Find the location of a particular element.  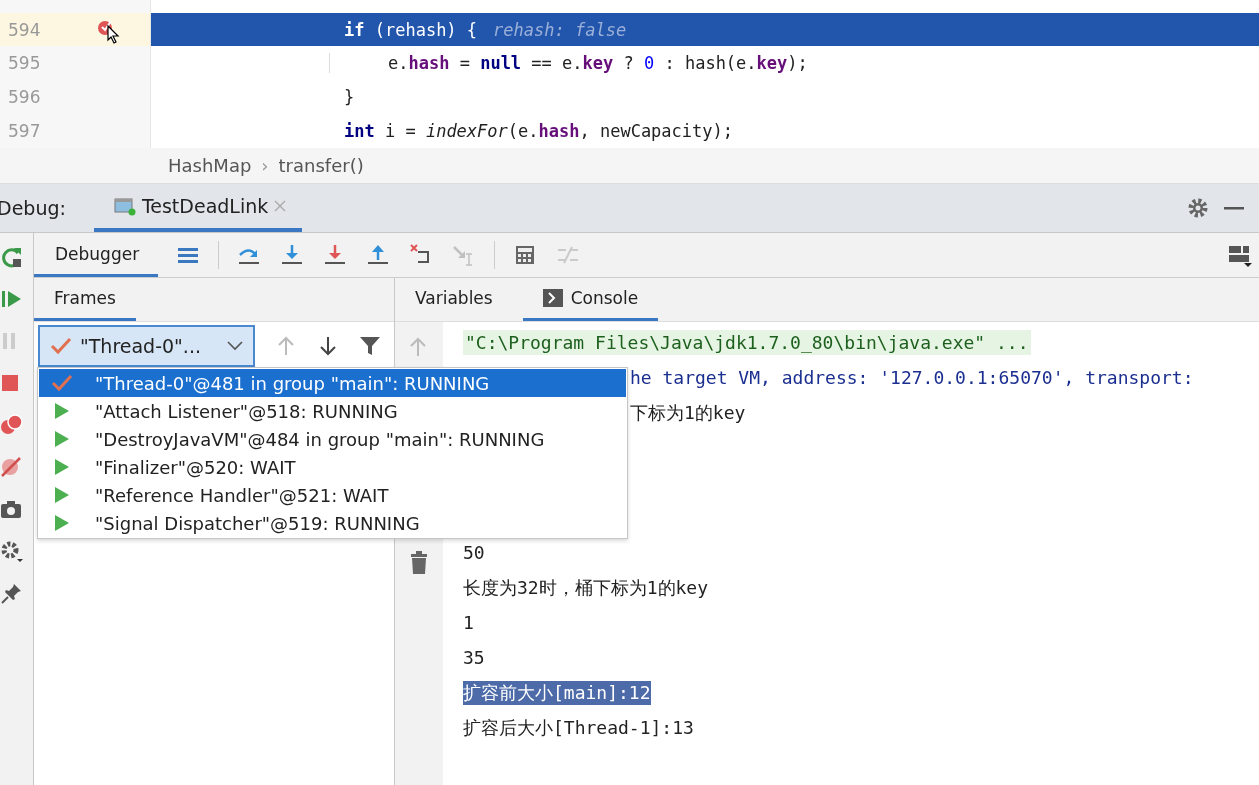

console-line: 长度为32时，桶下标为1的key is located at coordinates (586, 587).